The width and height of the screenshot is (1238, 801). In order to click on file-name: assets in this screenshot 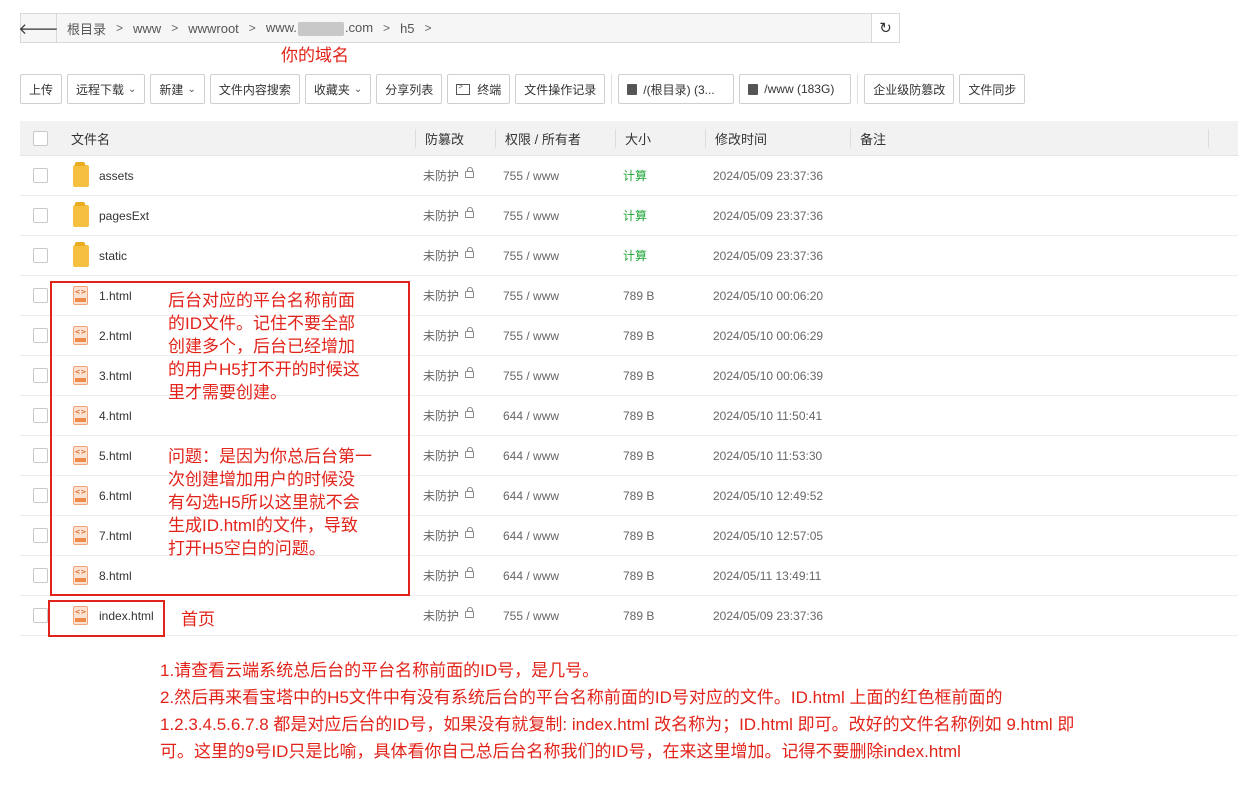, I will do `click(116, 175)`.